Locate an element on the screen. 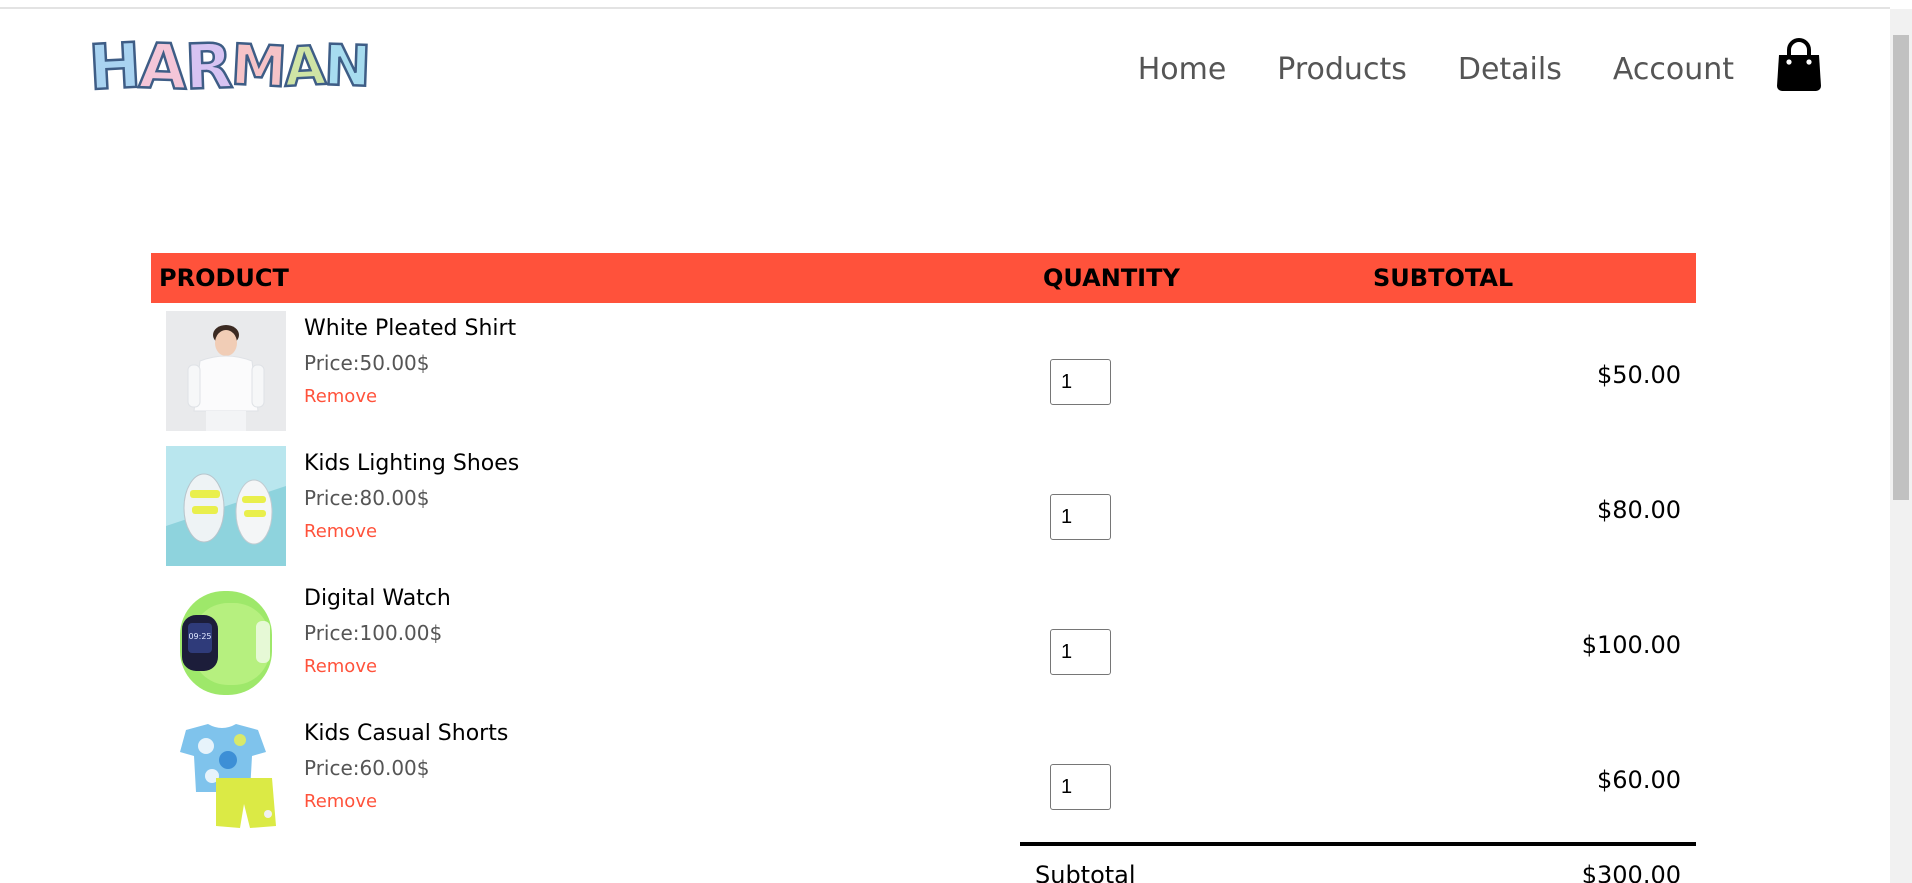 The height and width of the screenshot is (883, 1912). scrollbar-thumb is located at coordinates (1901, 267).